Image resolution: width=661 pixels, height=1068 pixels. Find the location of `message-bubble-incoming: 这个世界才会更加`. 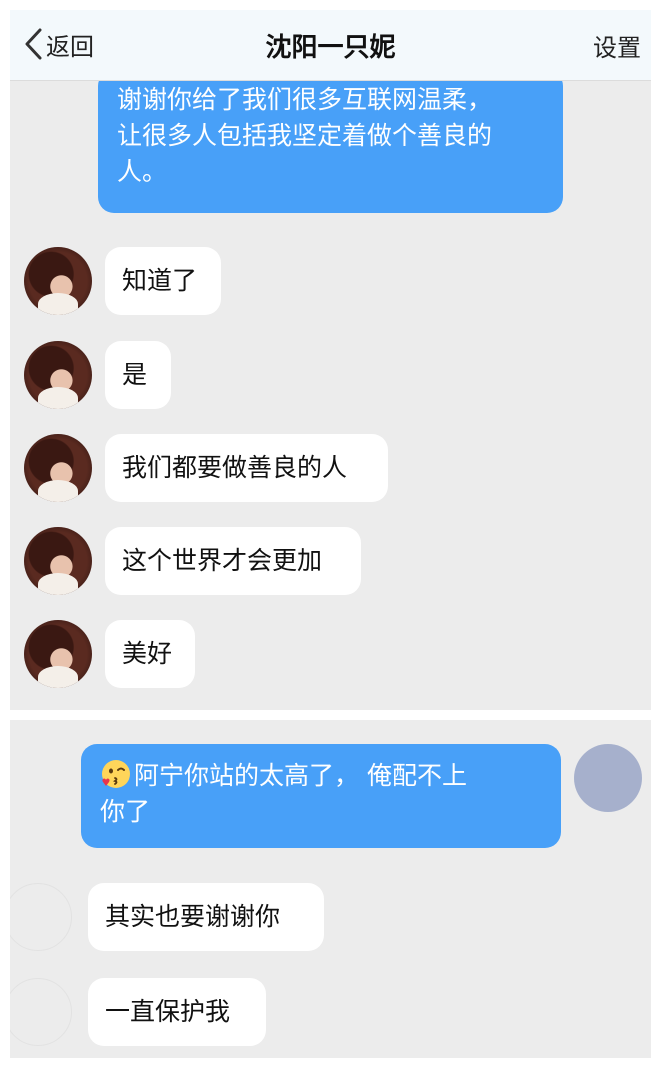

message-bubble-incoming: 这个世界才会更加 is located at coordinates (233, 561).